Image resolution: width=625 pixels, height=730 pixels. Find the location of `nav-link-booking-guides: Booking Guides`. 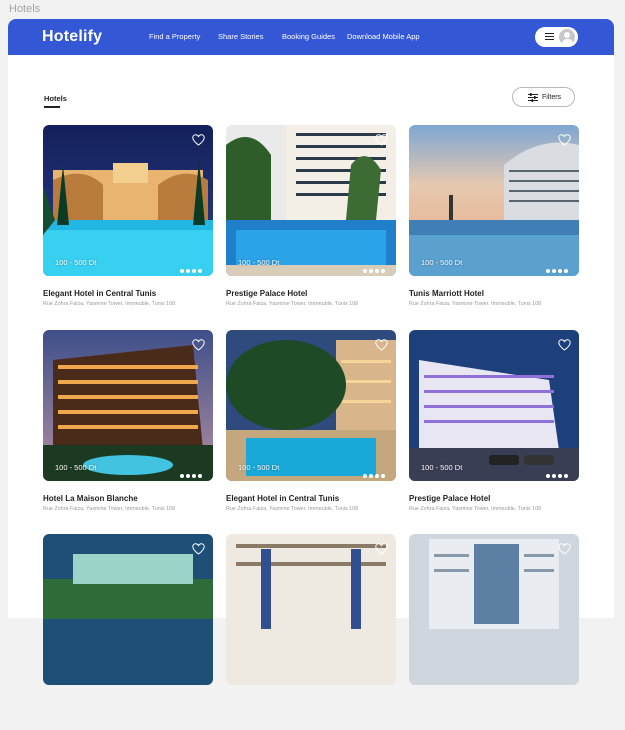

nav-link-booking-guides: Booking Guides is located at coordinates (308, 36).